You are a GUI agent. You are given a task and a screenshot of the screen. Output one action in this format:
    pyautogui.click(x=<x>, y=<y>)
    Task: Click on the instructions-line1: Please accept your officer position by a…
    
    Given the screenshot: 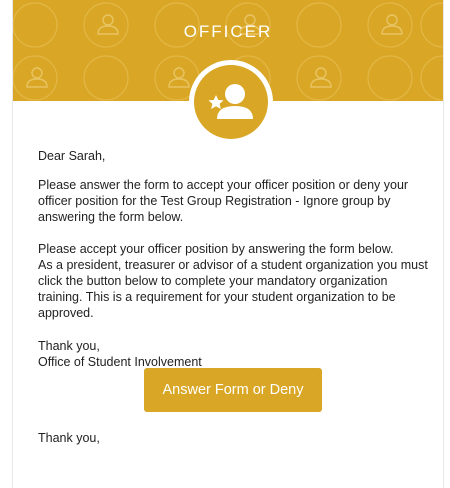 What is the action you would take?
    pyautogui.click(x=216, y=249)
    